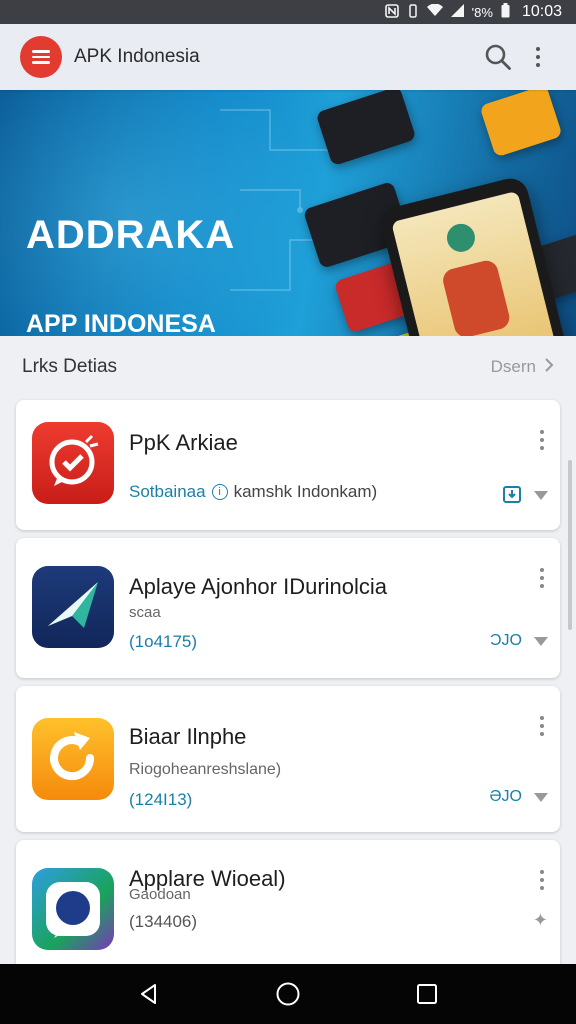 This screenshot has height=1024, width=576. Describe the element at coordinates (73, 759) in the screenshot. I see `refresh-icon` at that location.